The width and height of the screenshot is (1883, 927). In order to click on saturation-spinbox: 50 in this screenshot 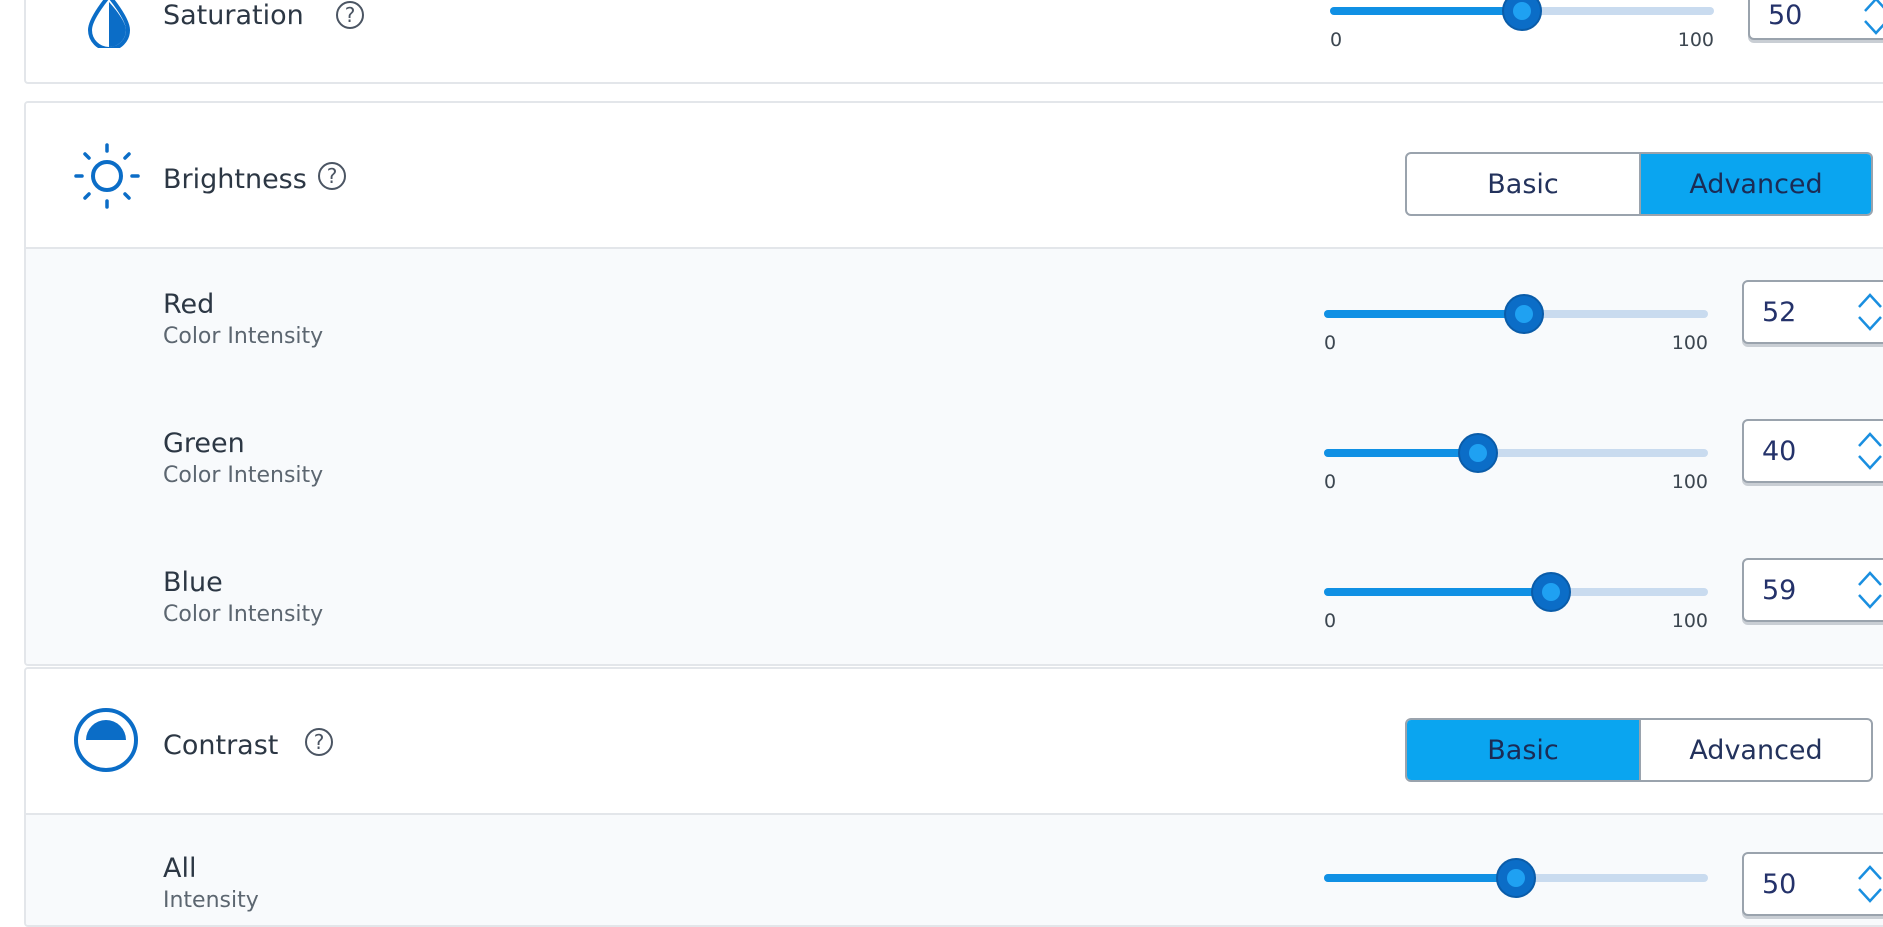, I will do `click(1815, 20)`.